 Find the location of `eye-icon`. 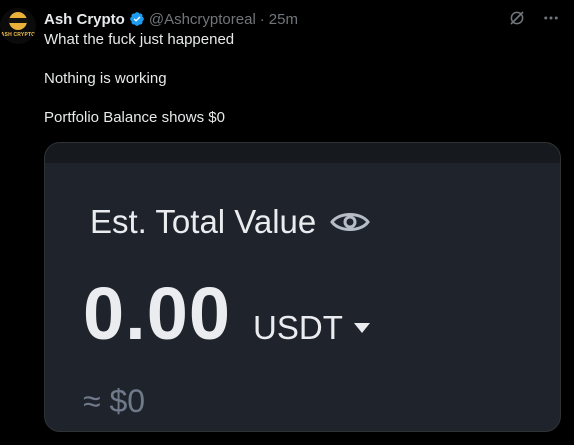

eye-icon is located at coordinates (350, 222).